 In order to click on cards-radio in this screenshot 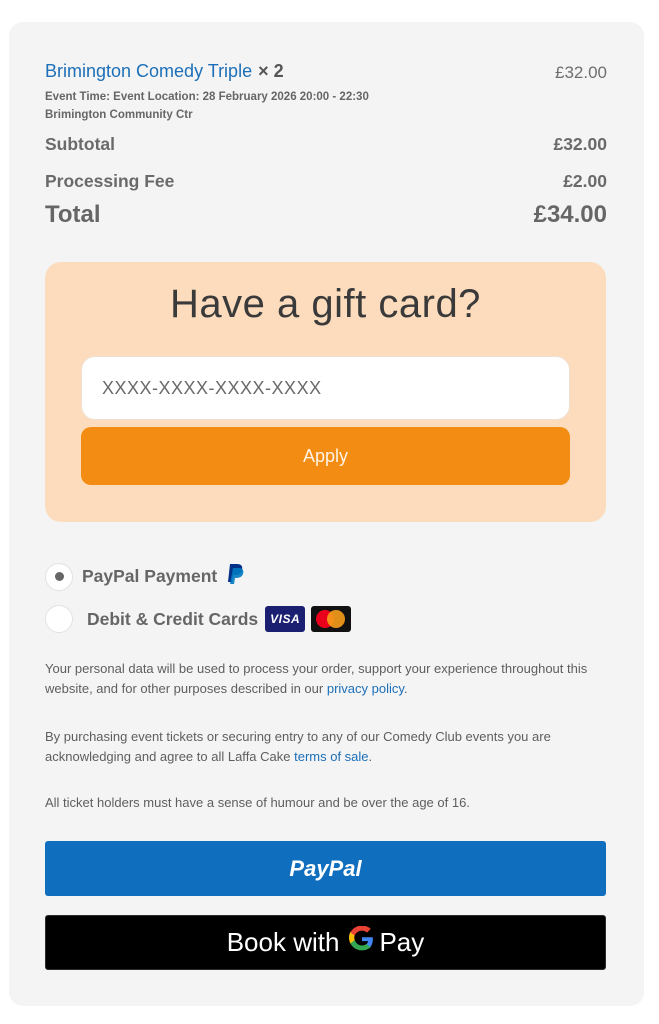, I will do `click(59, 619)`.